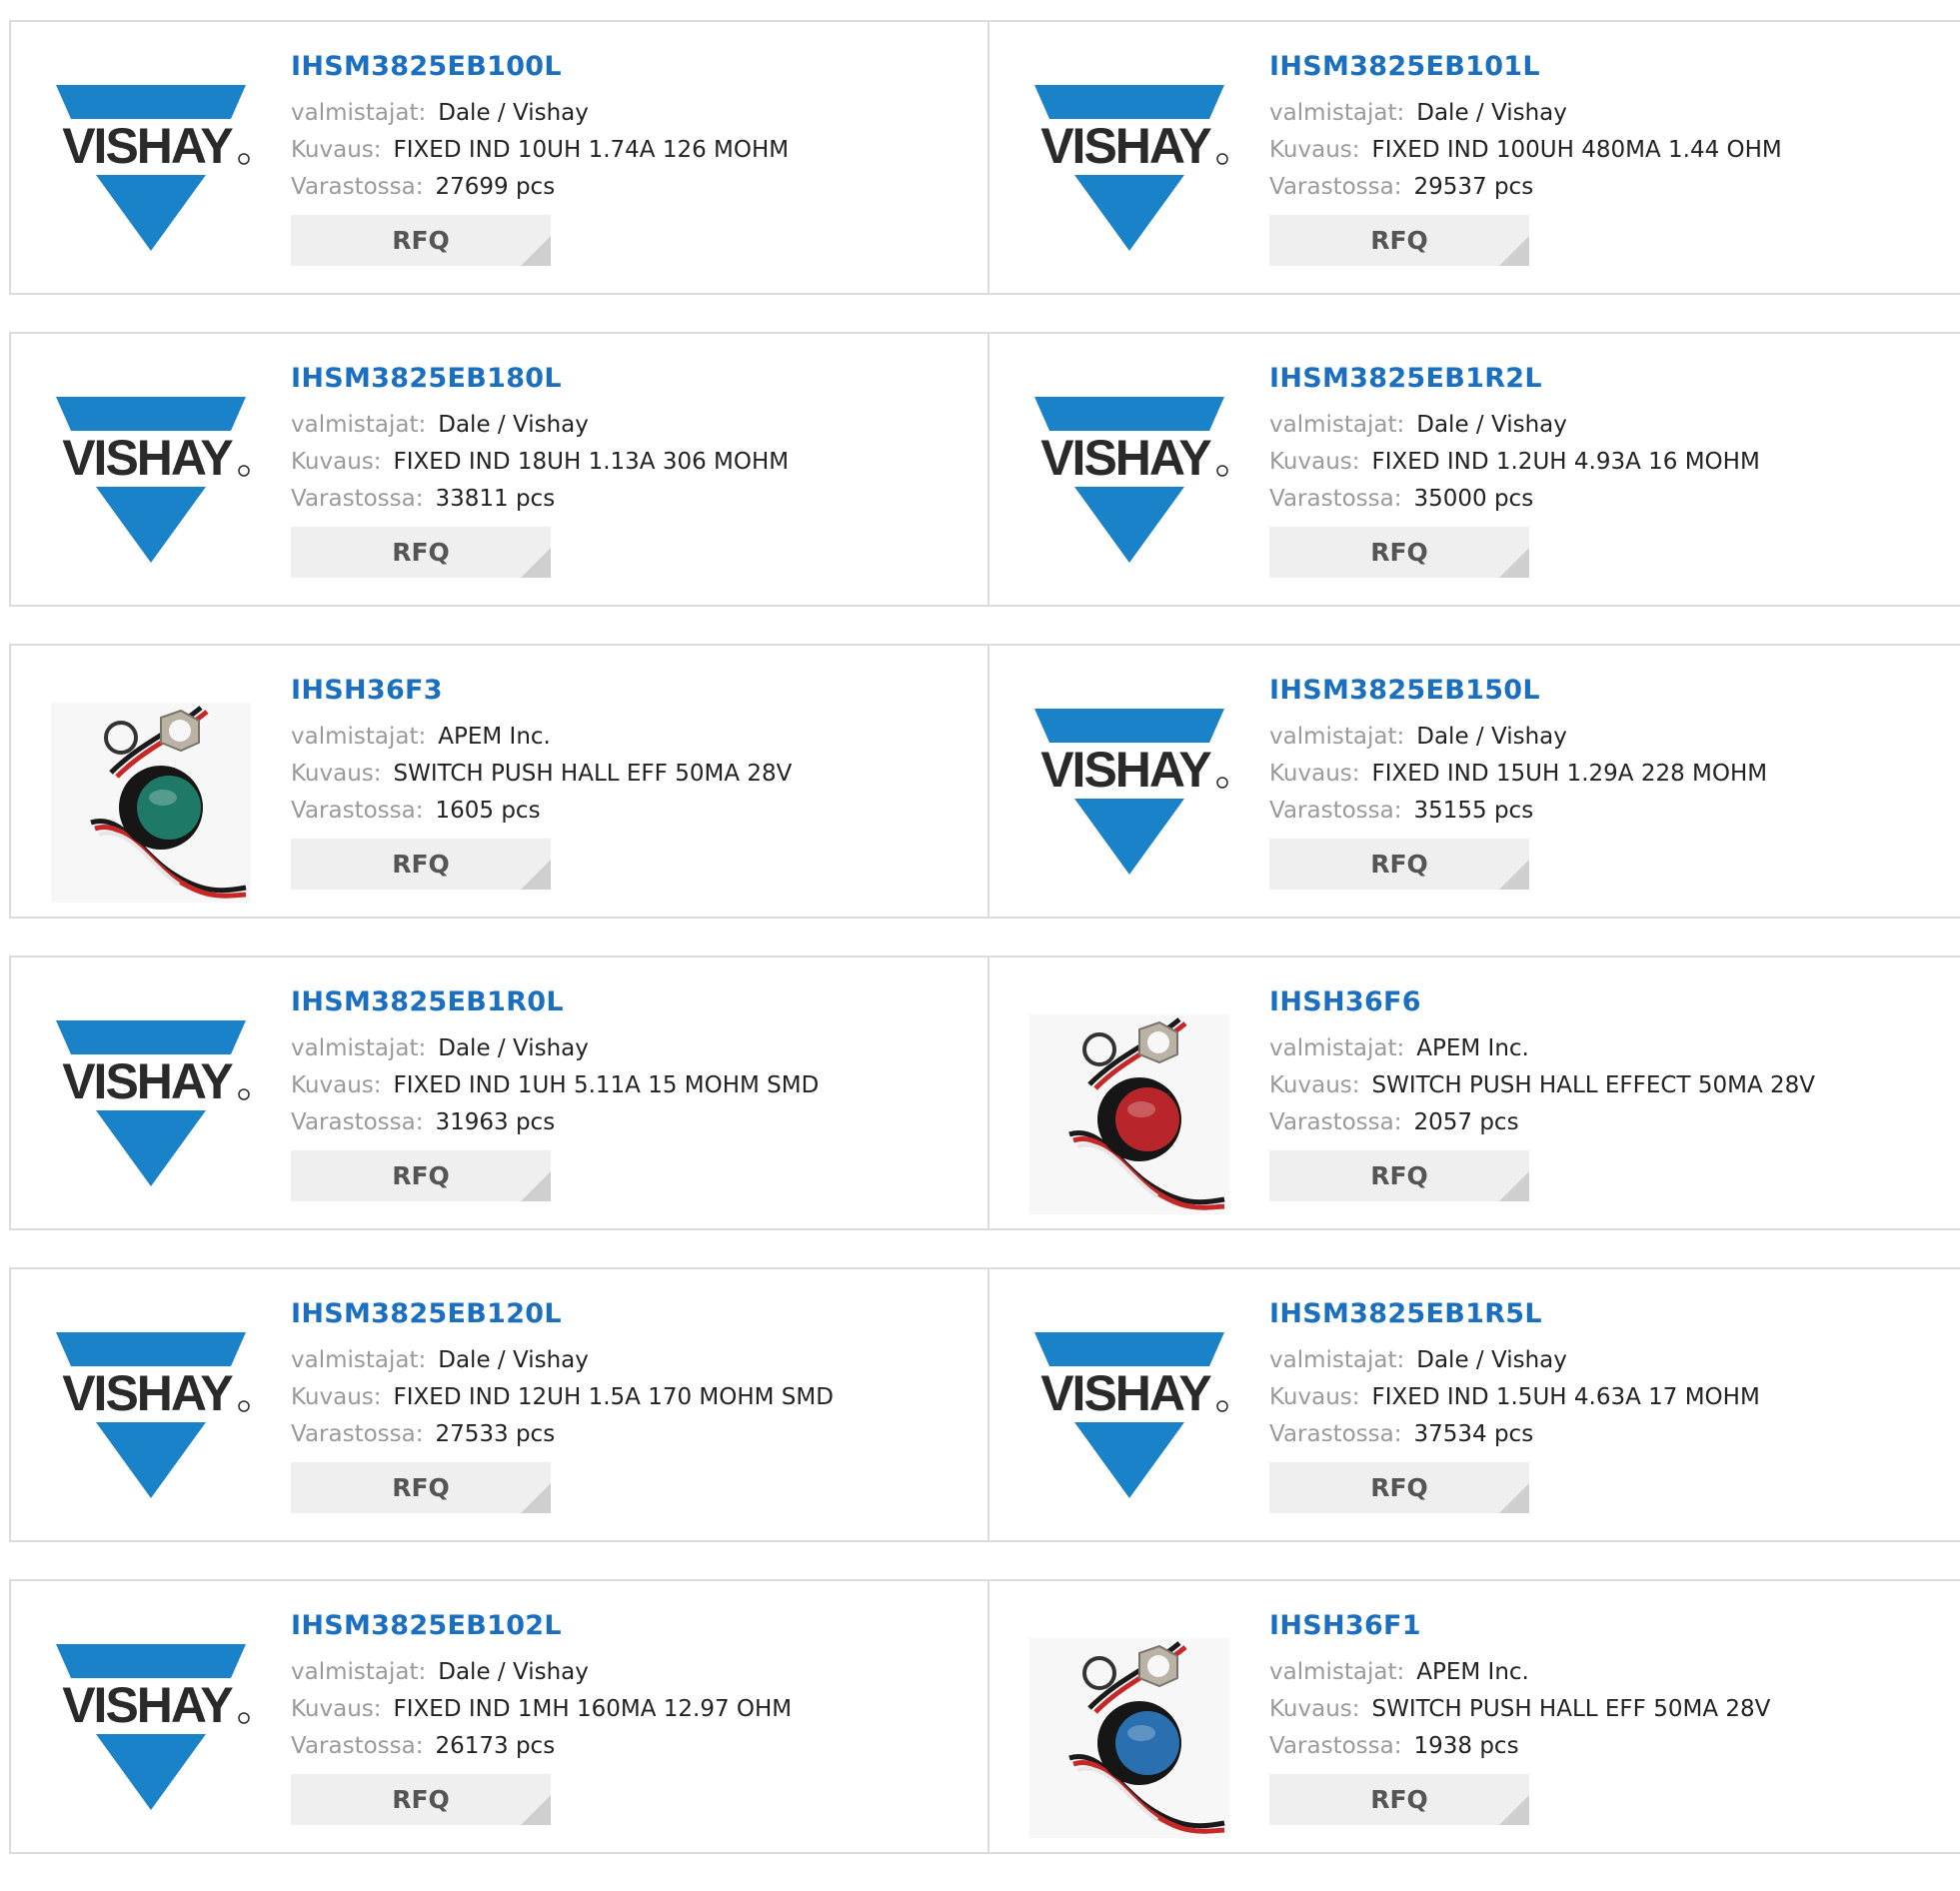 The height and width of the screenshot is (1891, 1960). I want to click on stock-line: Varastossa: 33811 pcs, so click(540, 500).